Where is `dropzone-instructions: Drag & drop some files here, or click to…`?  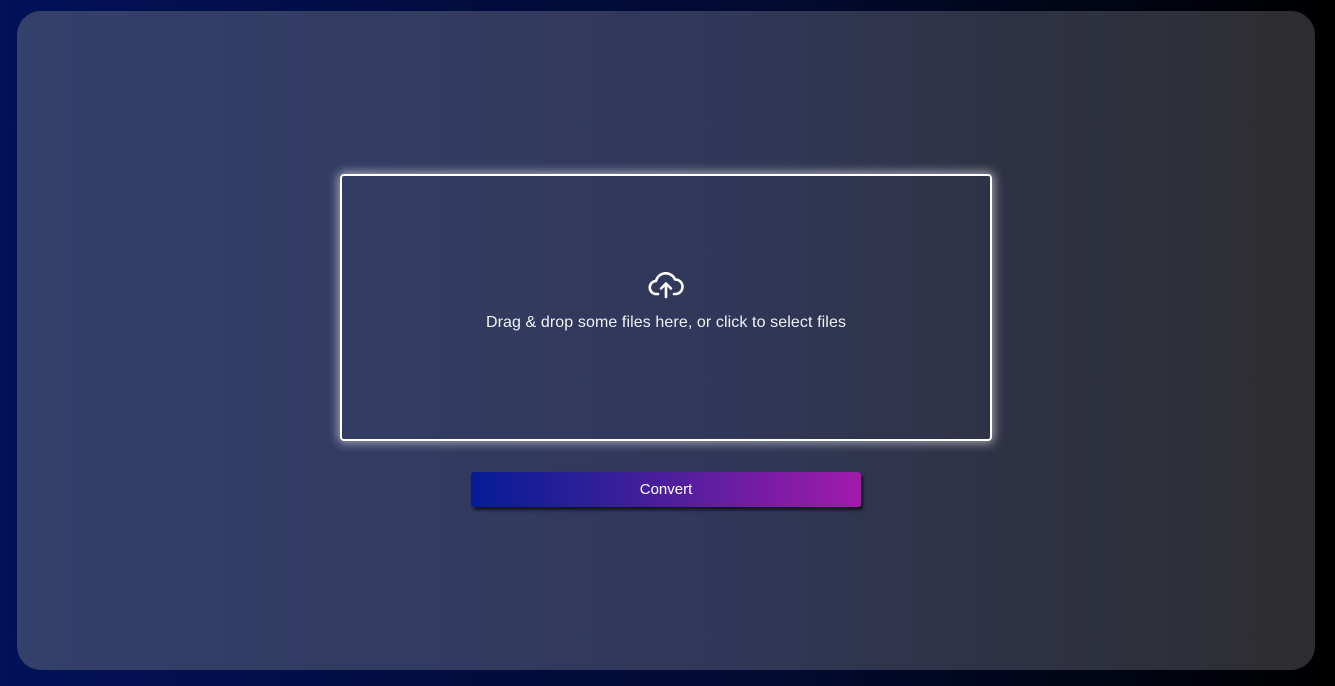
dropzone-instructions: Drag & drop some files here, or click to… is located at coordinates (666, 322).